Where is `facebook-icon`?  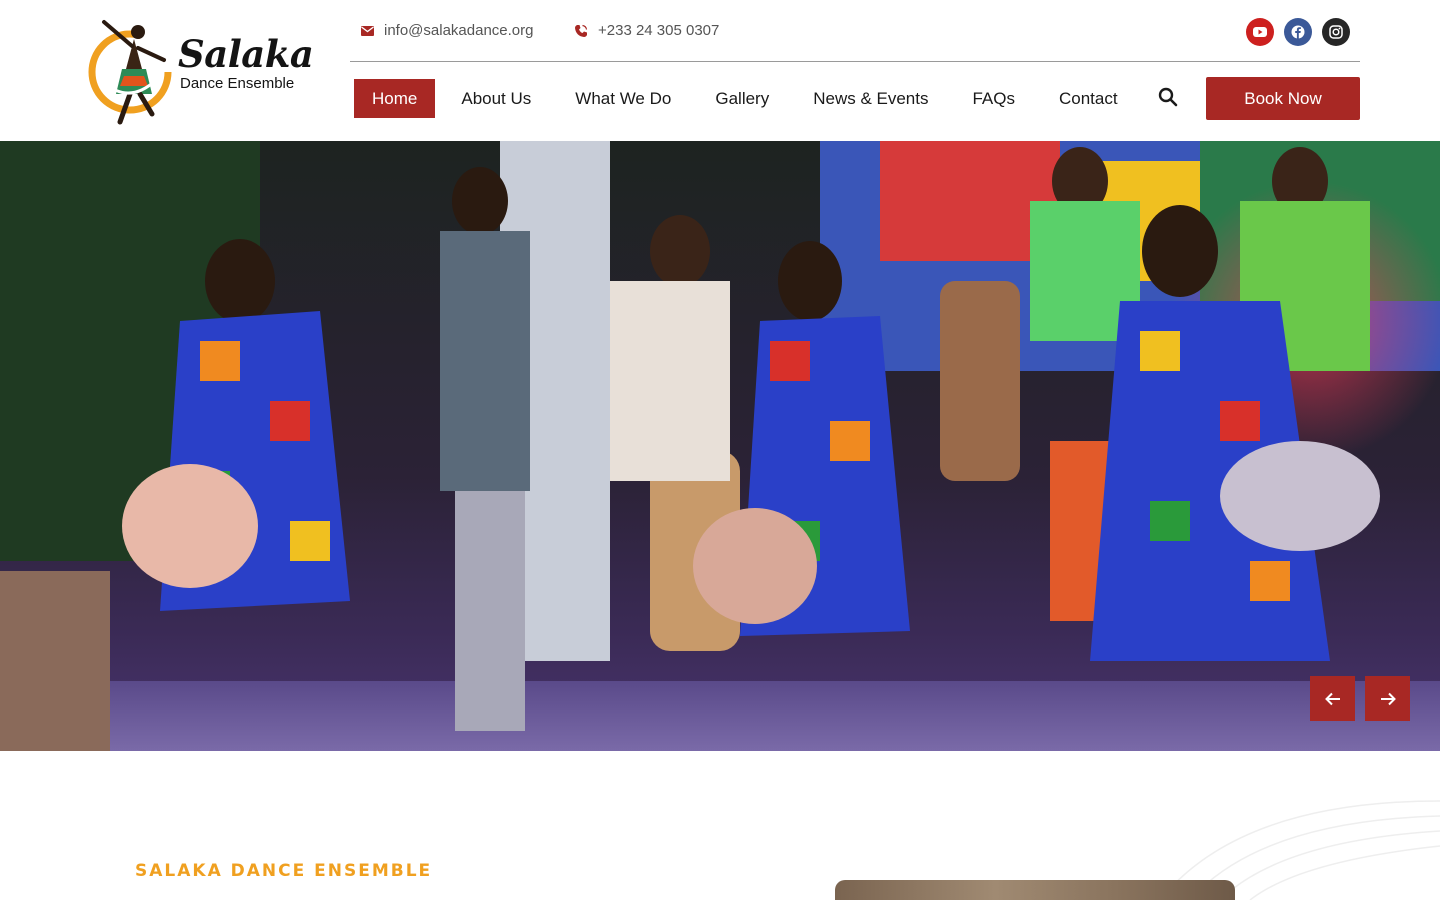
facebook-icon is located at coordinates (1298, 32).